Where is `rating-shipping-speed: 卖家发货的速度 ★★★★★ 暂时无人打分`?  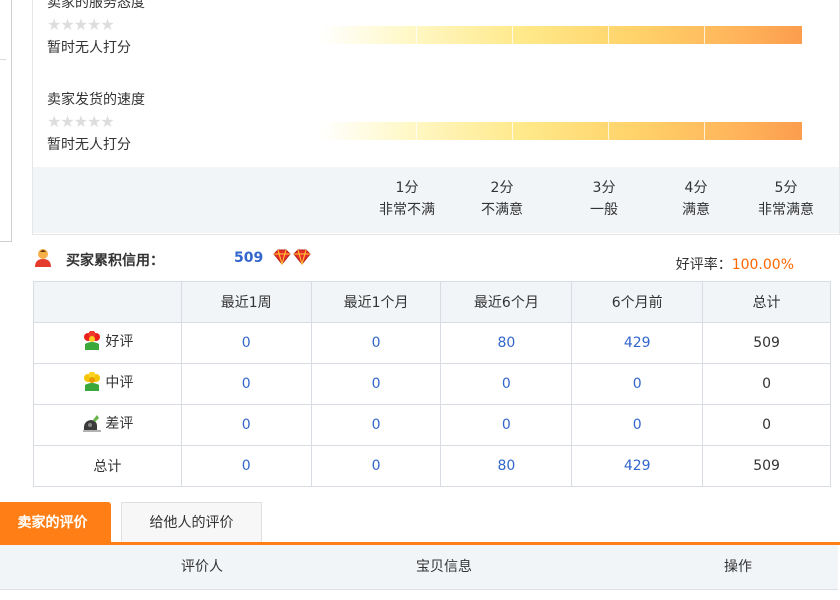
rating-shipping-speed: 卖家发货的速度 ★★★★★ 暂时无人打分 is located at coordinates (96, 121).